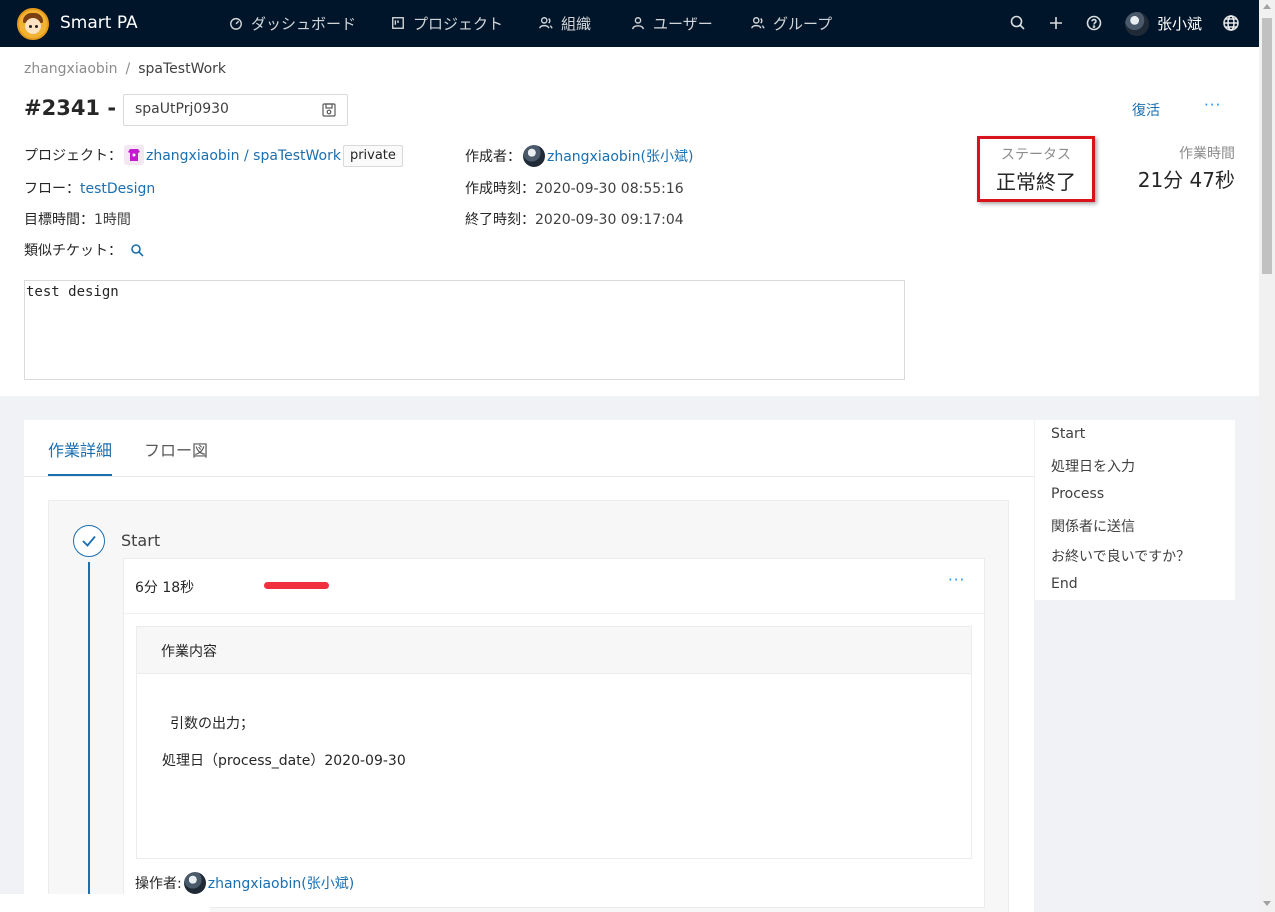  I want to click on ticket-number: #2341 -, so click(70, 108).